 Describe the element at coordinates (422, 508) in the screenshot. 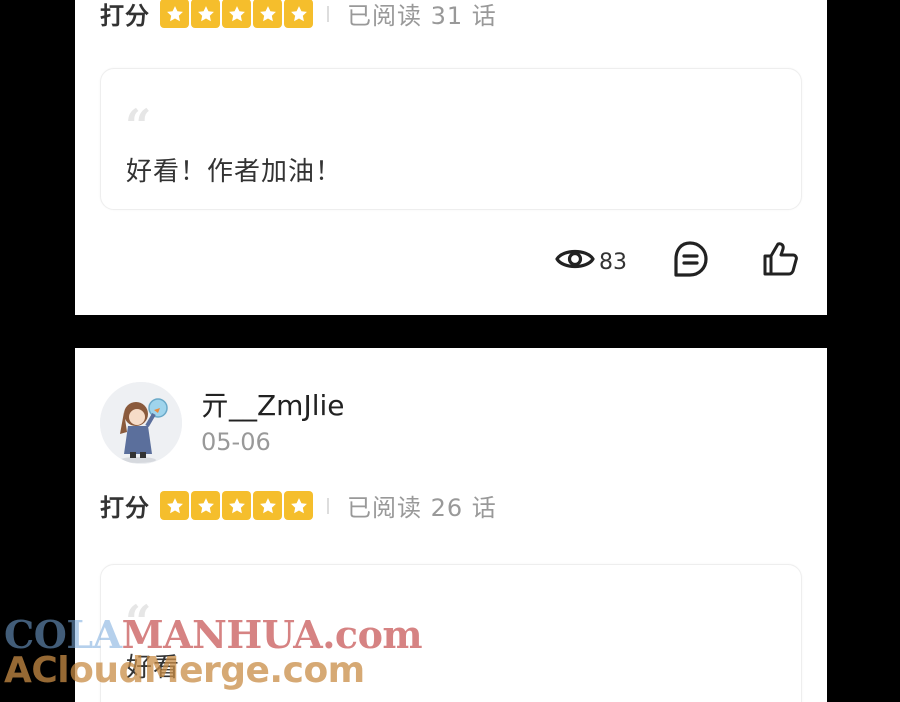

I see `chapters-read: 已阅读 26 话` at that location.